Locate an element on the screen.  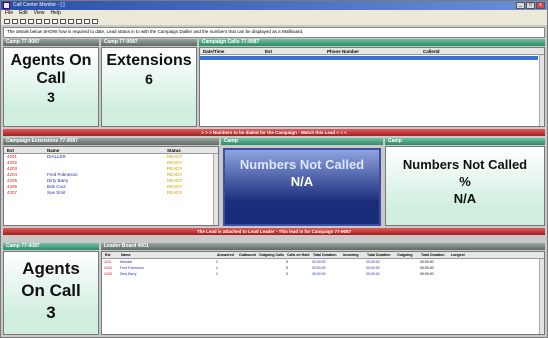
window-controls: _ □ x is located at coordinates (530, 5).